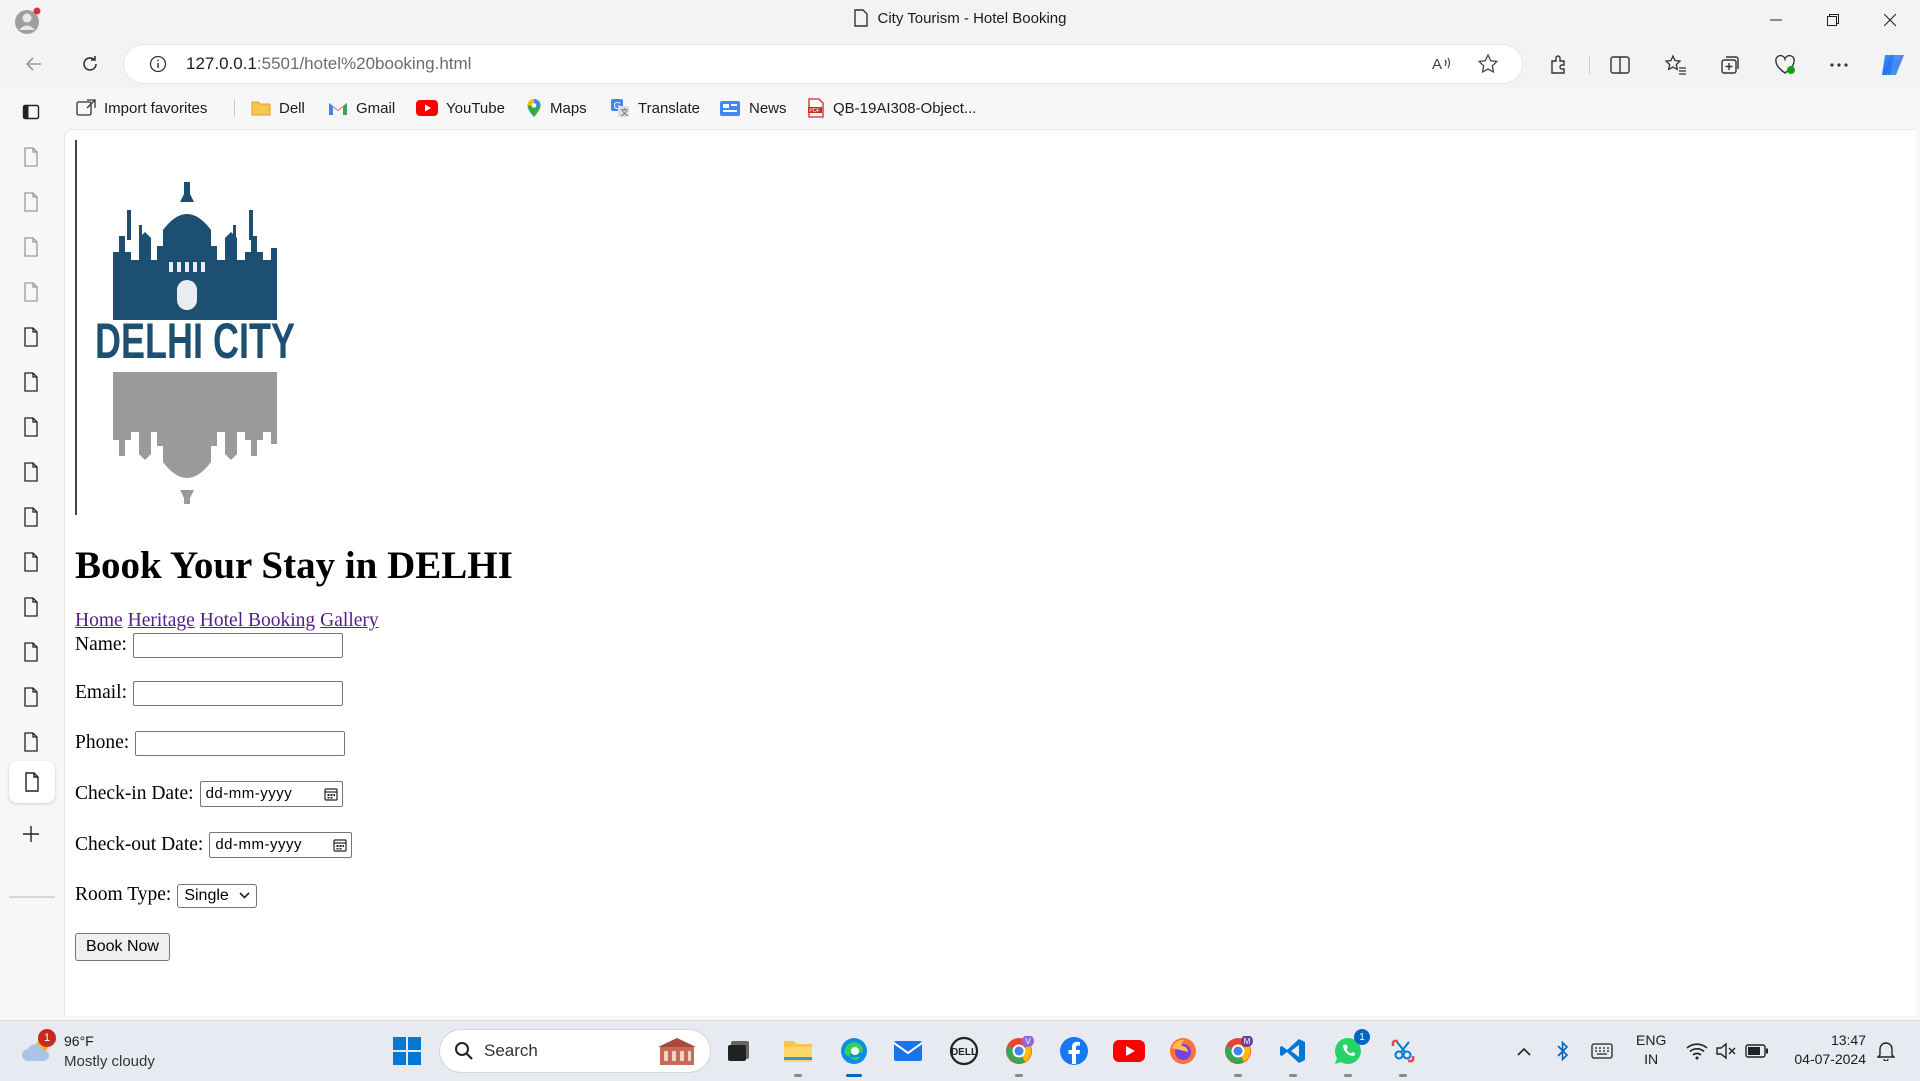 This screenshot has height=1081, width=1920. I want to click on url-text: 127.0.0.1:5501/hotel%20booking.html, so click(328, 64).